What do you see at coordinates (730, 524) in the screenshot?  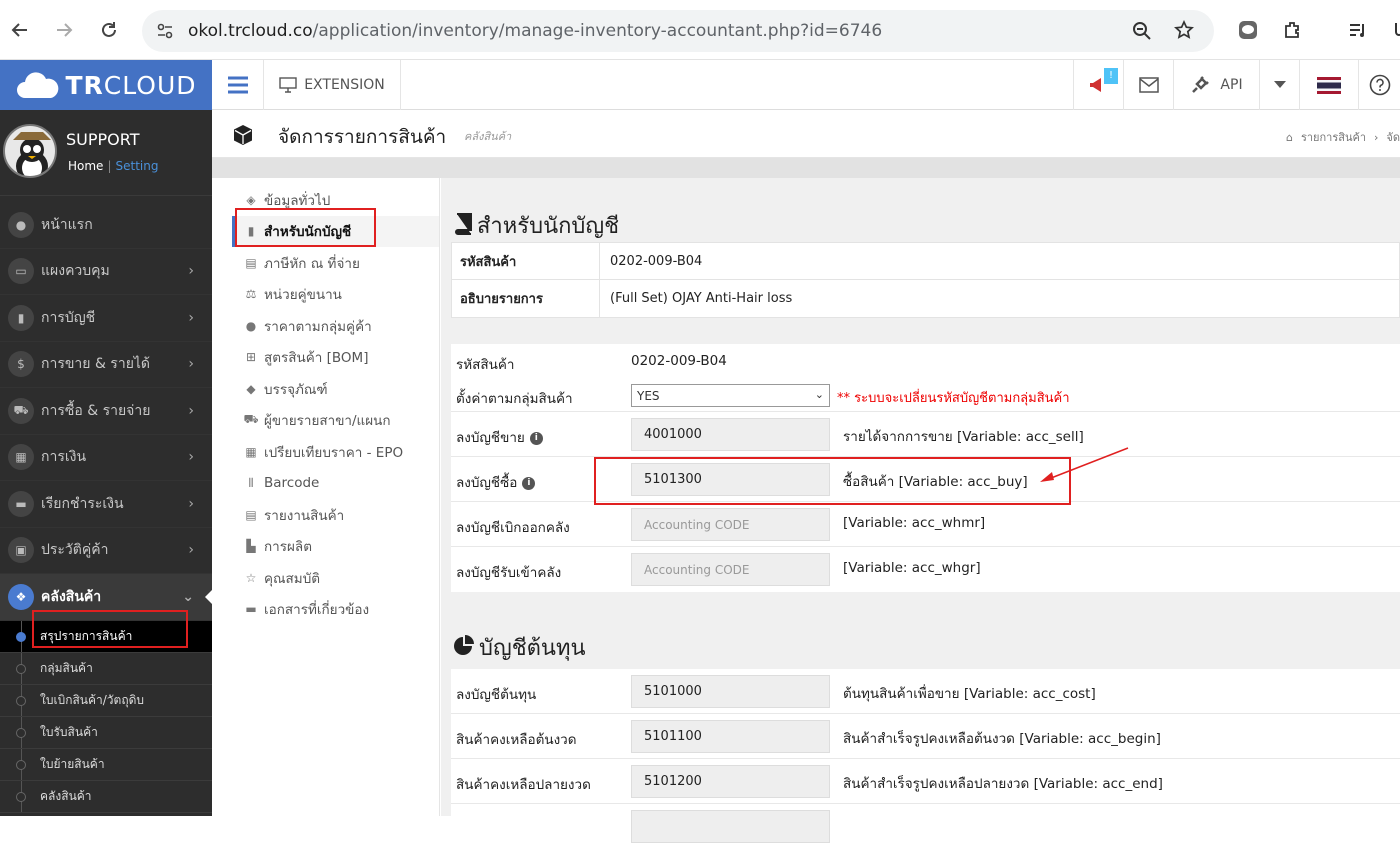 I see `issue-account-input: Accounting CODE` at bounding box center [730, 524].